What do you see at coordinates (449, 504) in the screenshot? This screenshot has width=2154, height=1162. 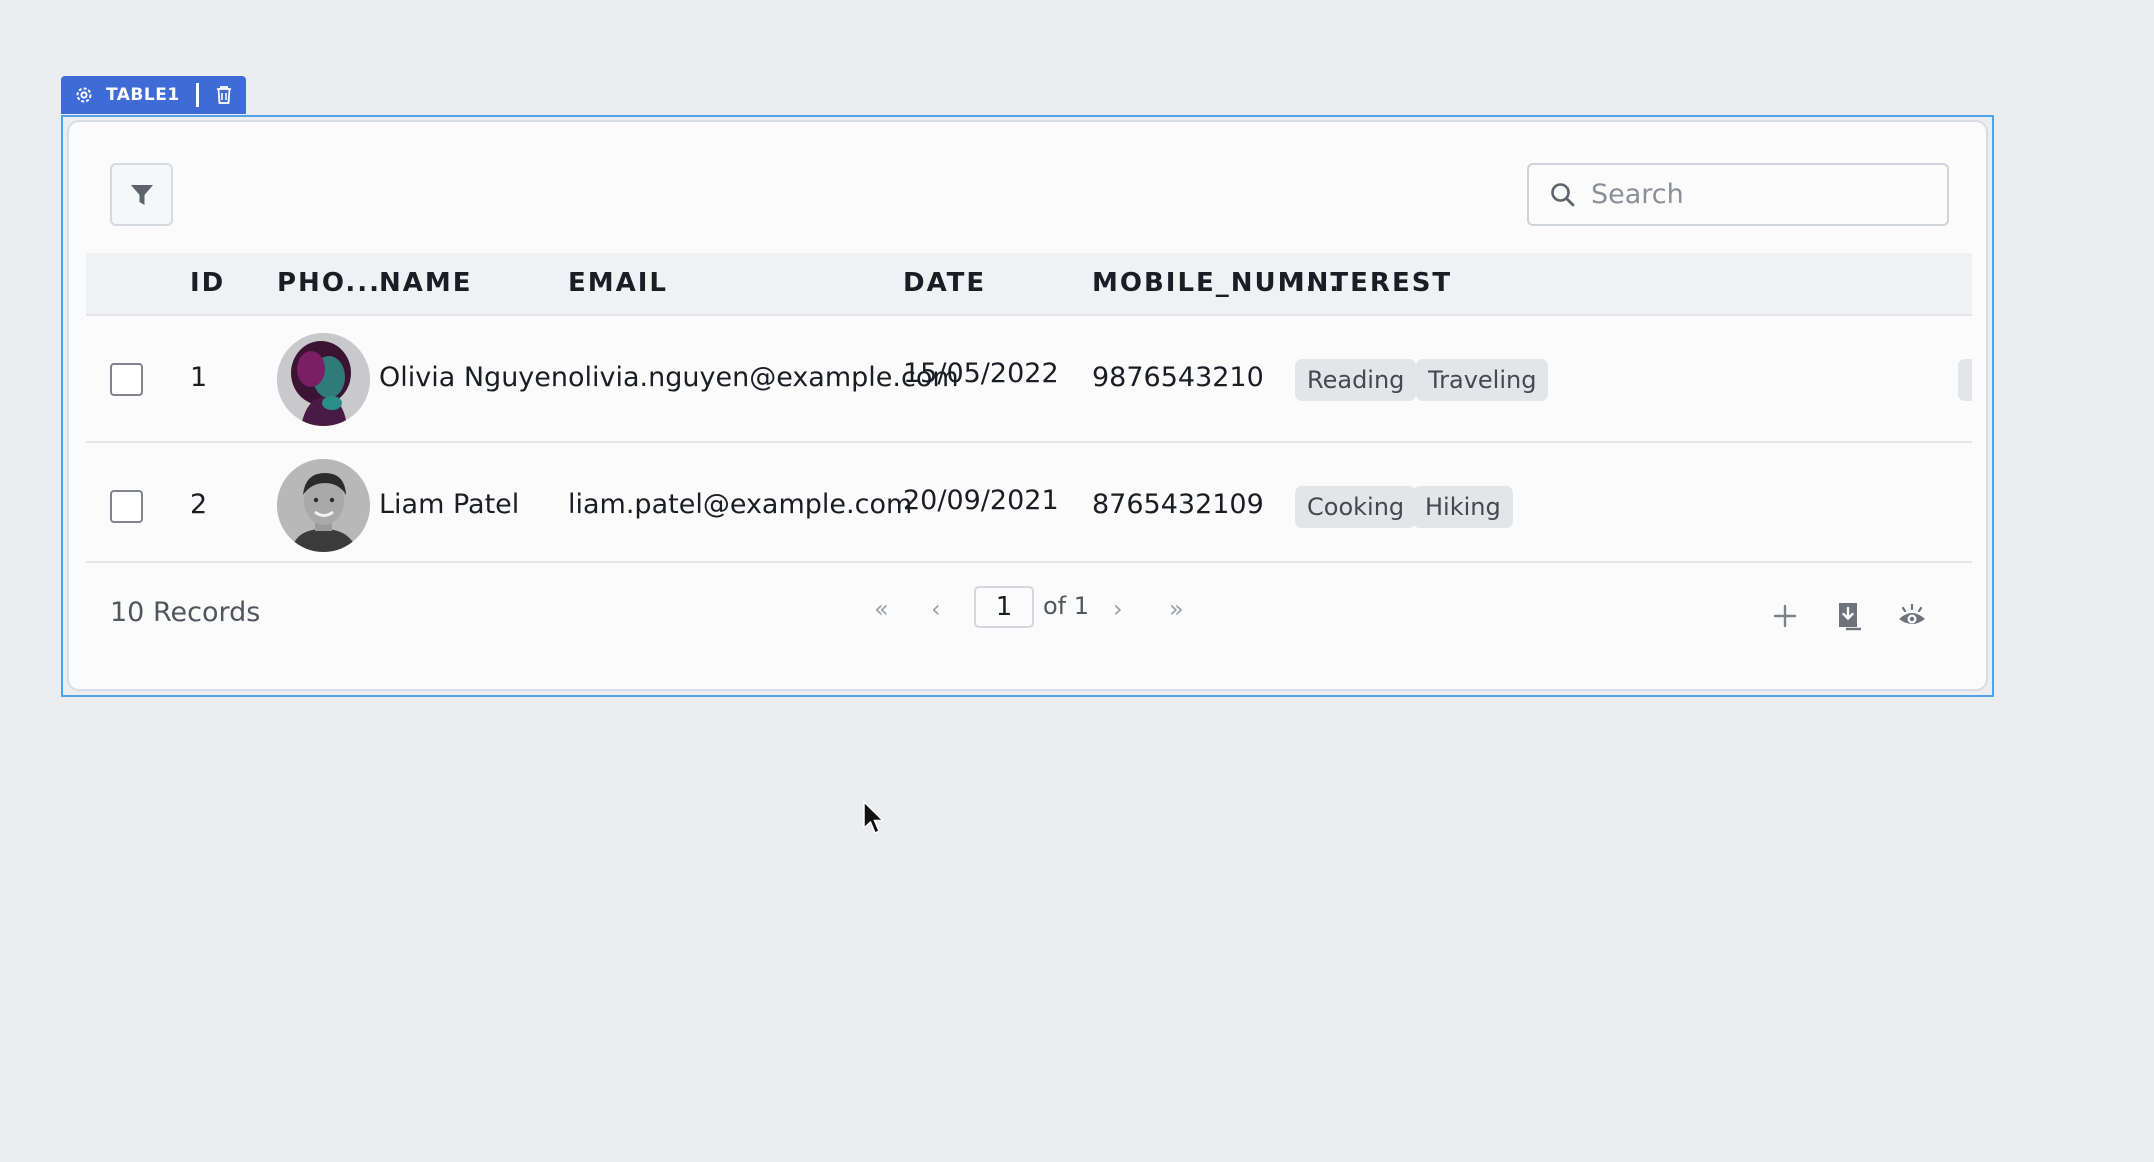 I see `cell-name: Liam Patel` at bounding box center [449, 504].